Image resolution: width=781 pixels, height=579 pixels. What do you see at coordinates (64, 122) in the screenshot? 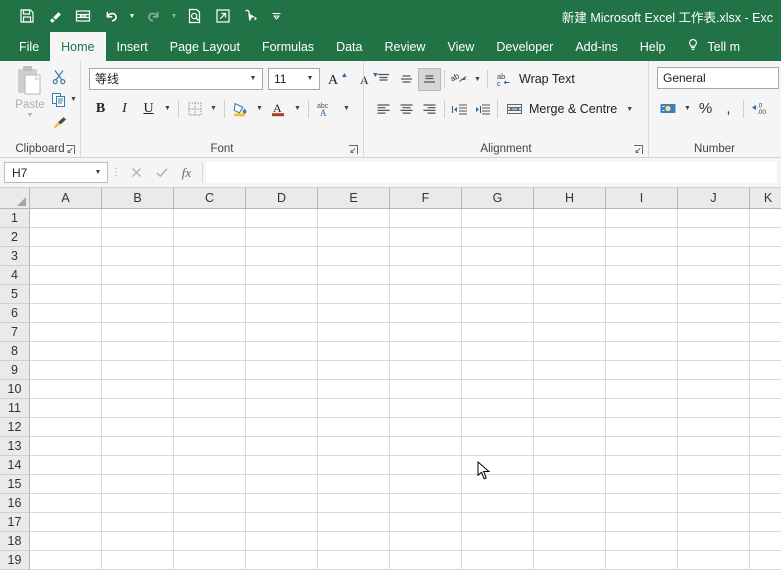
I see `format-painter-button` at bounding box center [64, 122].